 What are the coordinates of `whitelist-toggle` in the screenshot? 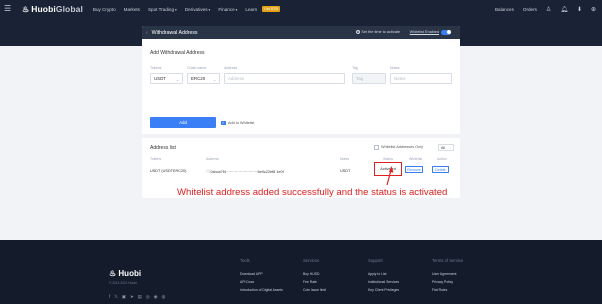 It's located at (446, 32).